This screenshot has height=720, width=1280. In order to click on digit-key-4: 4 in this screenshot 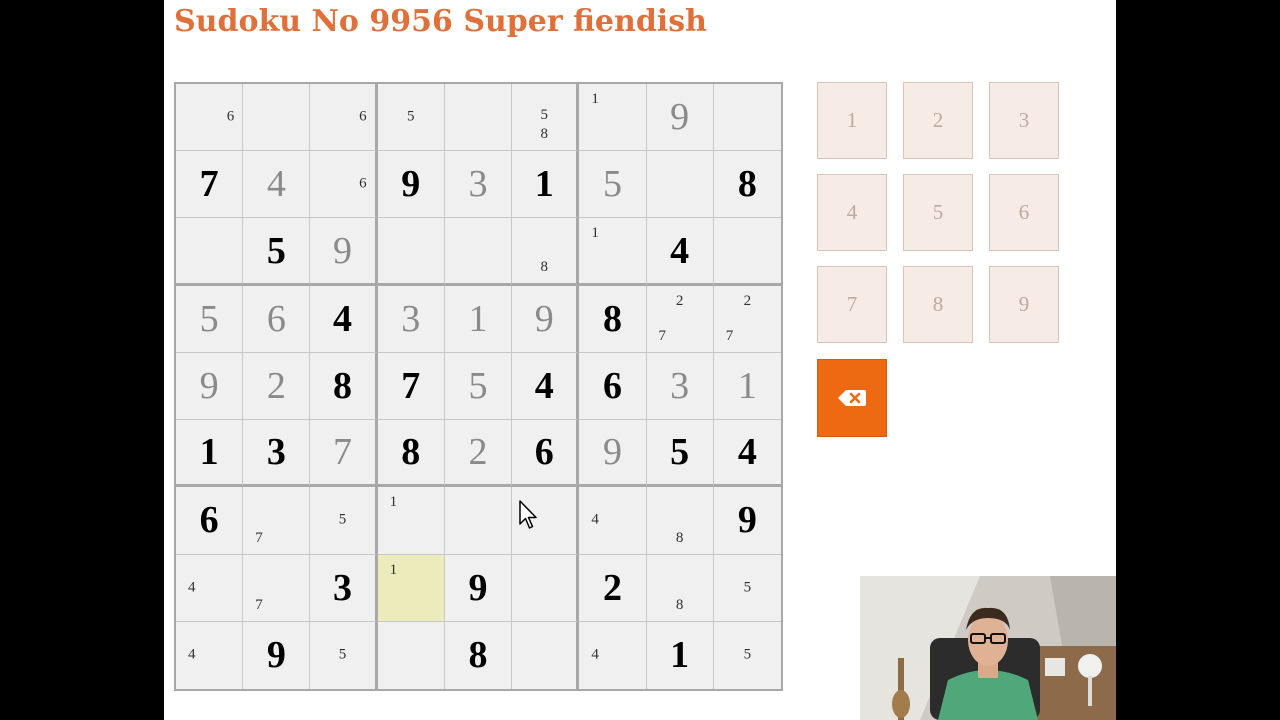, I will do `click(852, 212)`.